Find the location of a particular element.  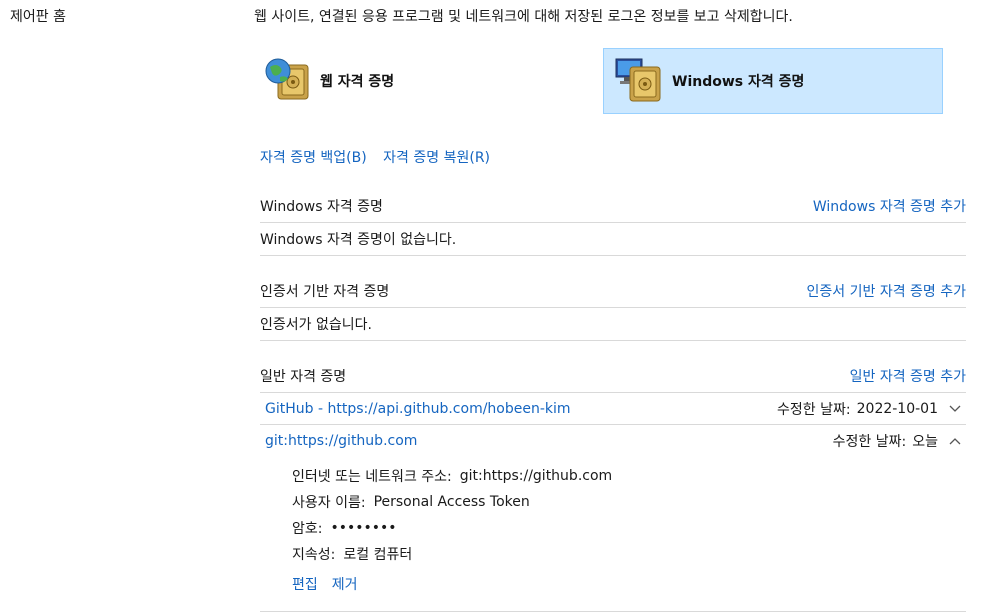

credential-modified: 수정한 날짜: 2022-10-01 is located at coordinates (871, 409).